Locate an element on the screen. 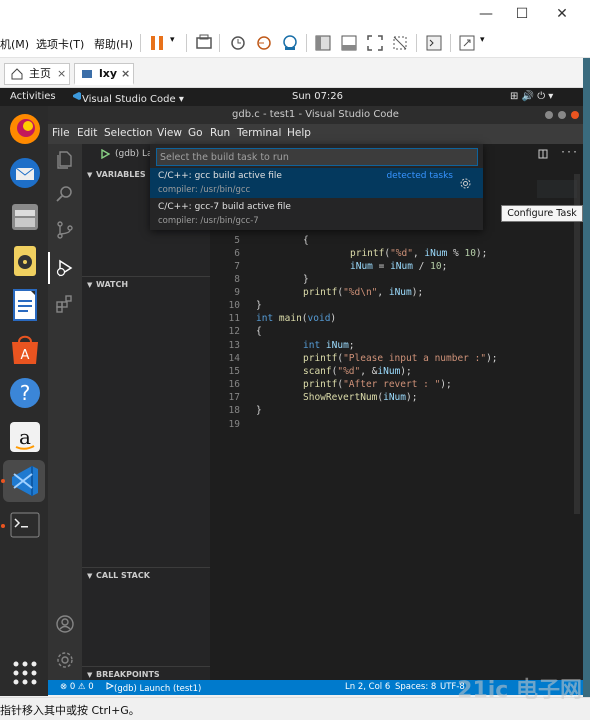 The height and width of the screenshot is (720, 590). files-icon is located at coordinates (25, 217).